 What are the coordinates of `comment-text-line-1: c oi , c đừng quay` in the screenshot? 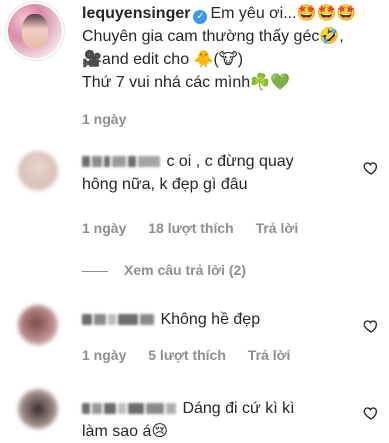 It's located at (230, 161).